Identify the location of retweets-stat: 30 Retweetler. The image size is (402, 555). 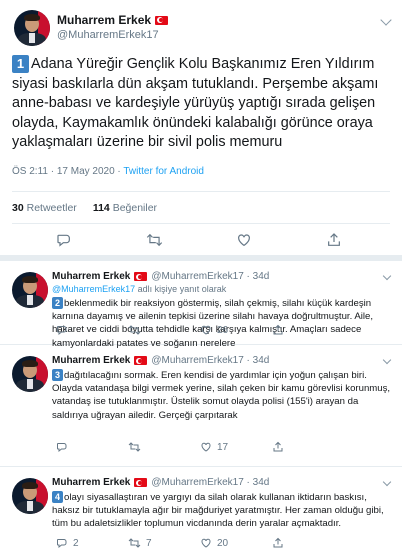
(44, 208).